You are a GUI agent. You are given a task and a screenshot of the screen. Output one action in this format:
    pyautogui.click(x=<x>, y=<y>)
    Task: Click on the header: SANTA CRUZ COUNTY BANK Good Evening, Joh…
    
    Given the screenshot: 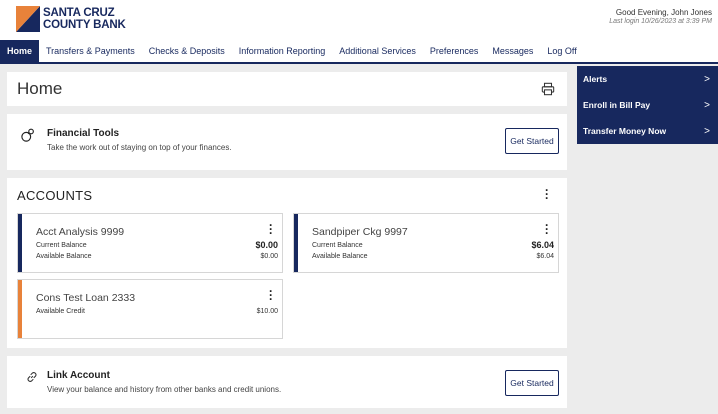 What is the action you would take?
    pyautogui.click(x=359, y=20)
    